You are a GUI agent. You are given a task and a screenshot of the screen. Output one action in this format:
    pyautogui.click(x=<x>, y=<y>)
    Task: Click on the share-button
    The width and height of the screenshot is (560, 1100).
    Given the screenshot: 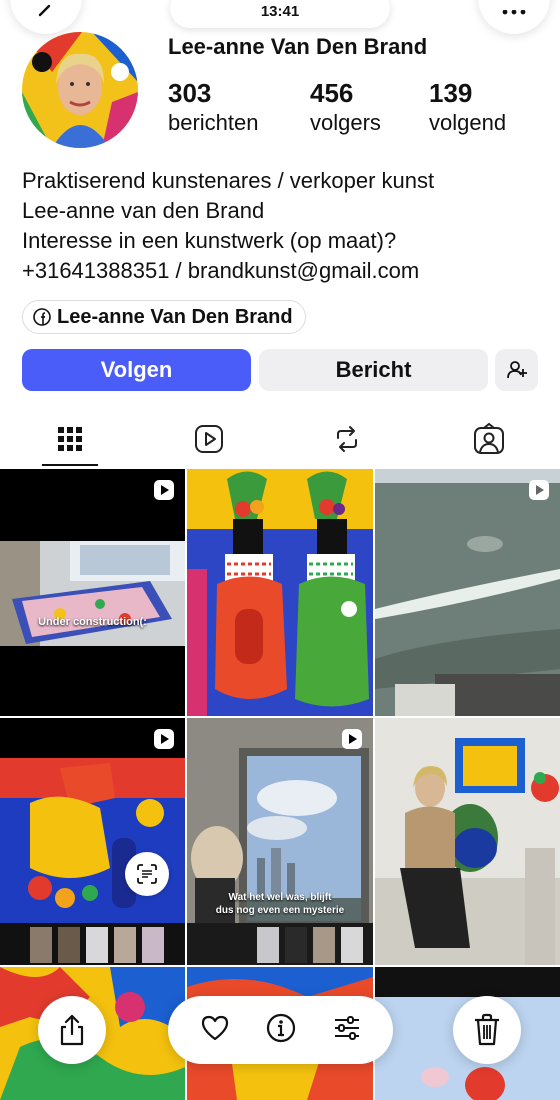 What is the action you would take?
    pyautogui.click(x=72, y=1030)
    